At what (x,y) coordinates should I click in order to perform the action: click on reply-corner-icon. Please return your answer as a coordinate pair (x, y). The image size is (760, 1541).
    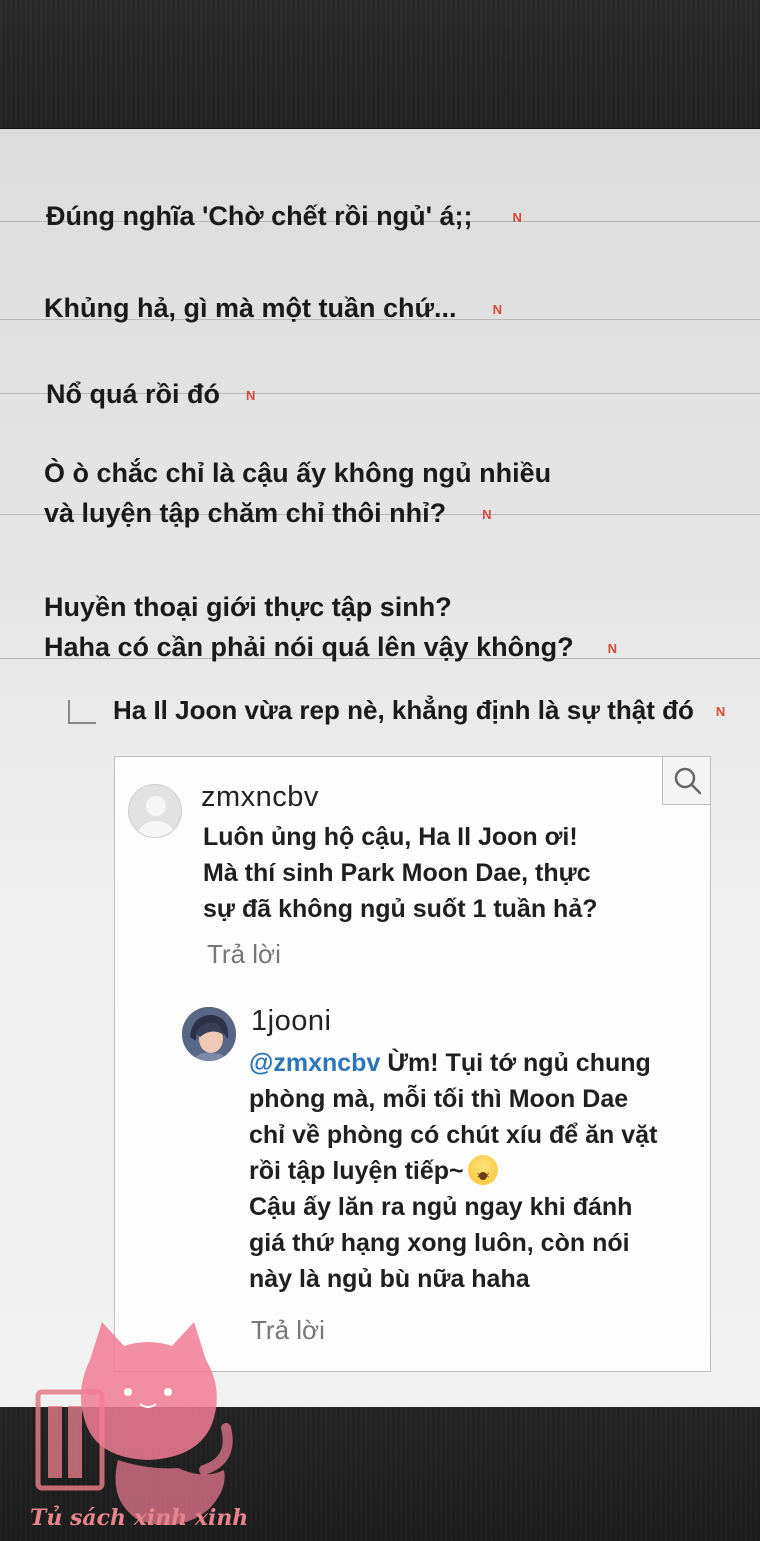
    Looking at the image, I should click on (82, 712).